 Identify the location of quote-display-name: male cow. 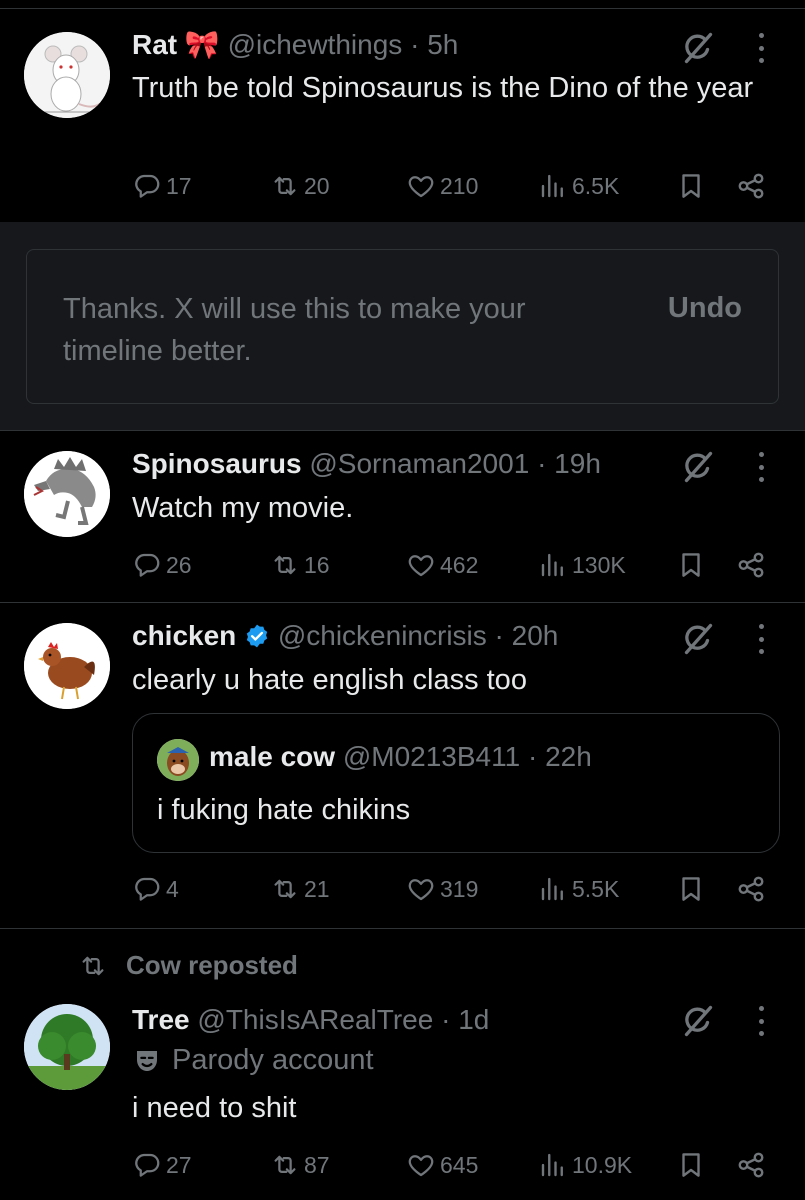
(272, 756).